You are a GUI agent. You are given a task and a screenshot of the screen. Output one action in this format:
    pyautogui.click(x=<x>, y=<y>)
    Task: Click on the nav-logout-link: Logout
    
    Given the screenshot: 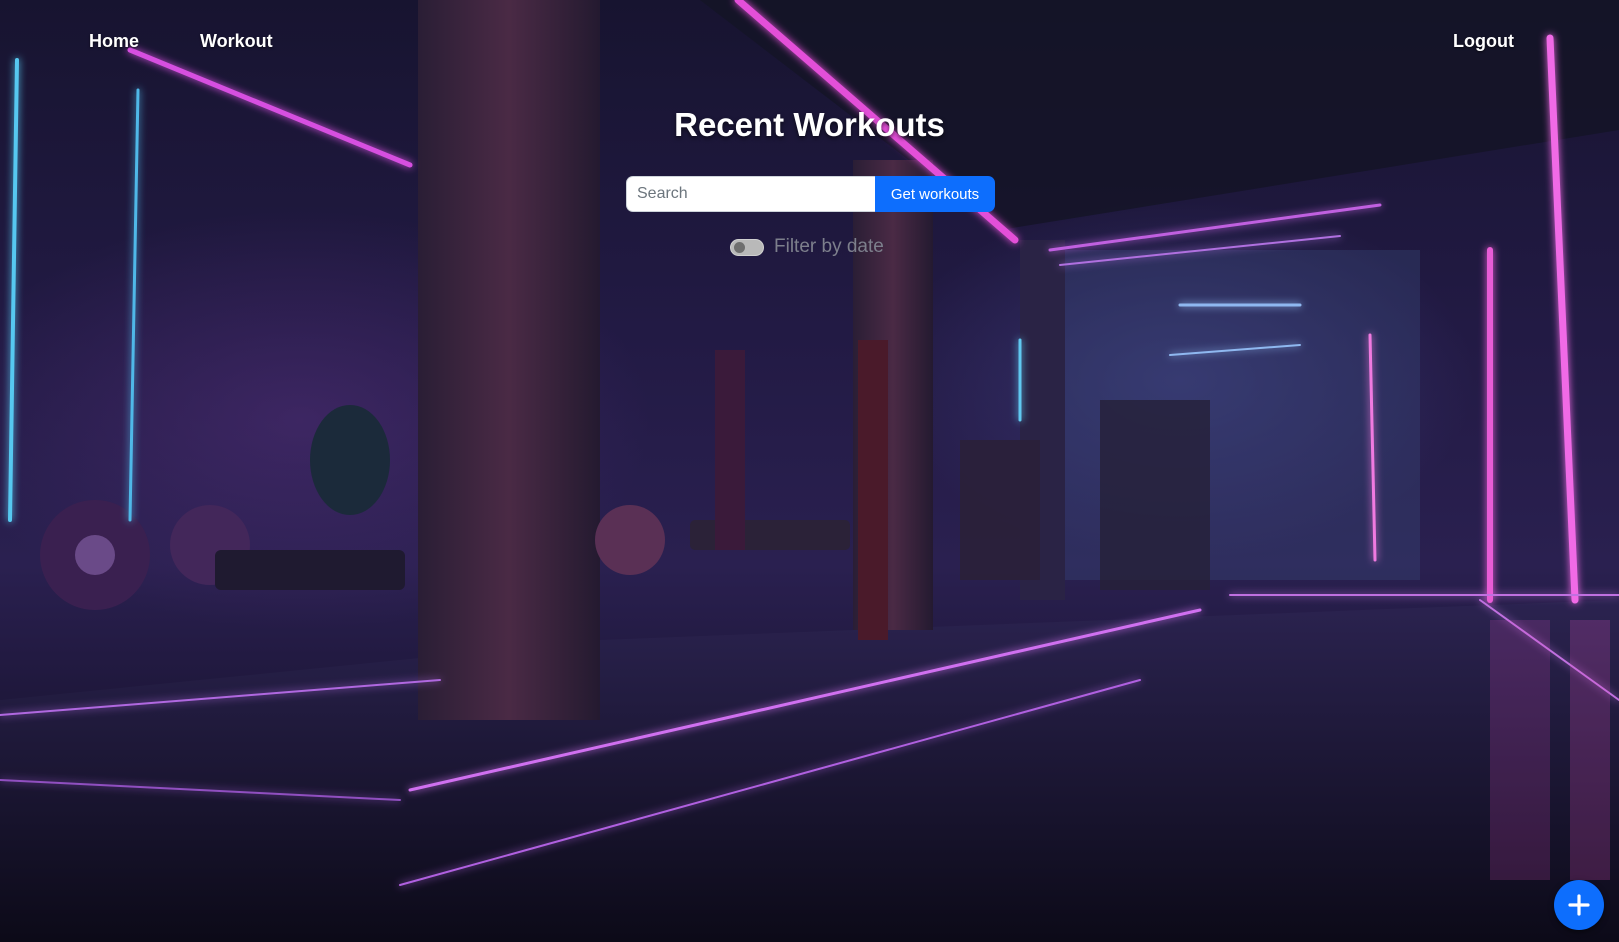 What is the action you would take?
    pyautogui.click(x=1483, y=41)
    